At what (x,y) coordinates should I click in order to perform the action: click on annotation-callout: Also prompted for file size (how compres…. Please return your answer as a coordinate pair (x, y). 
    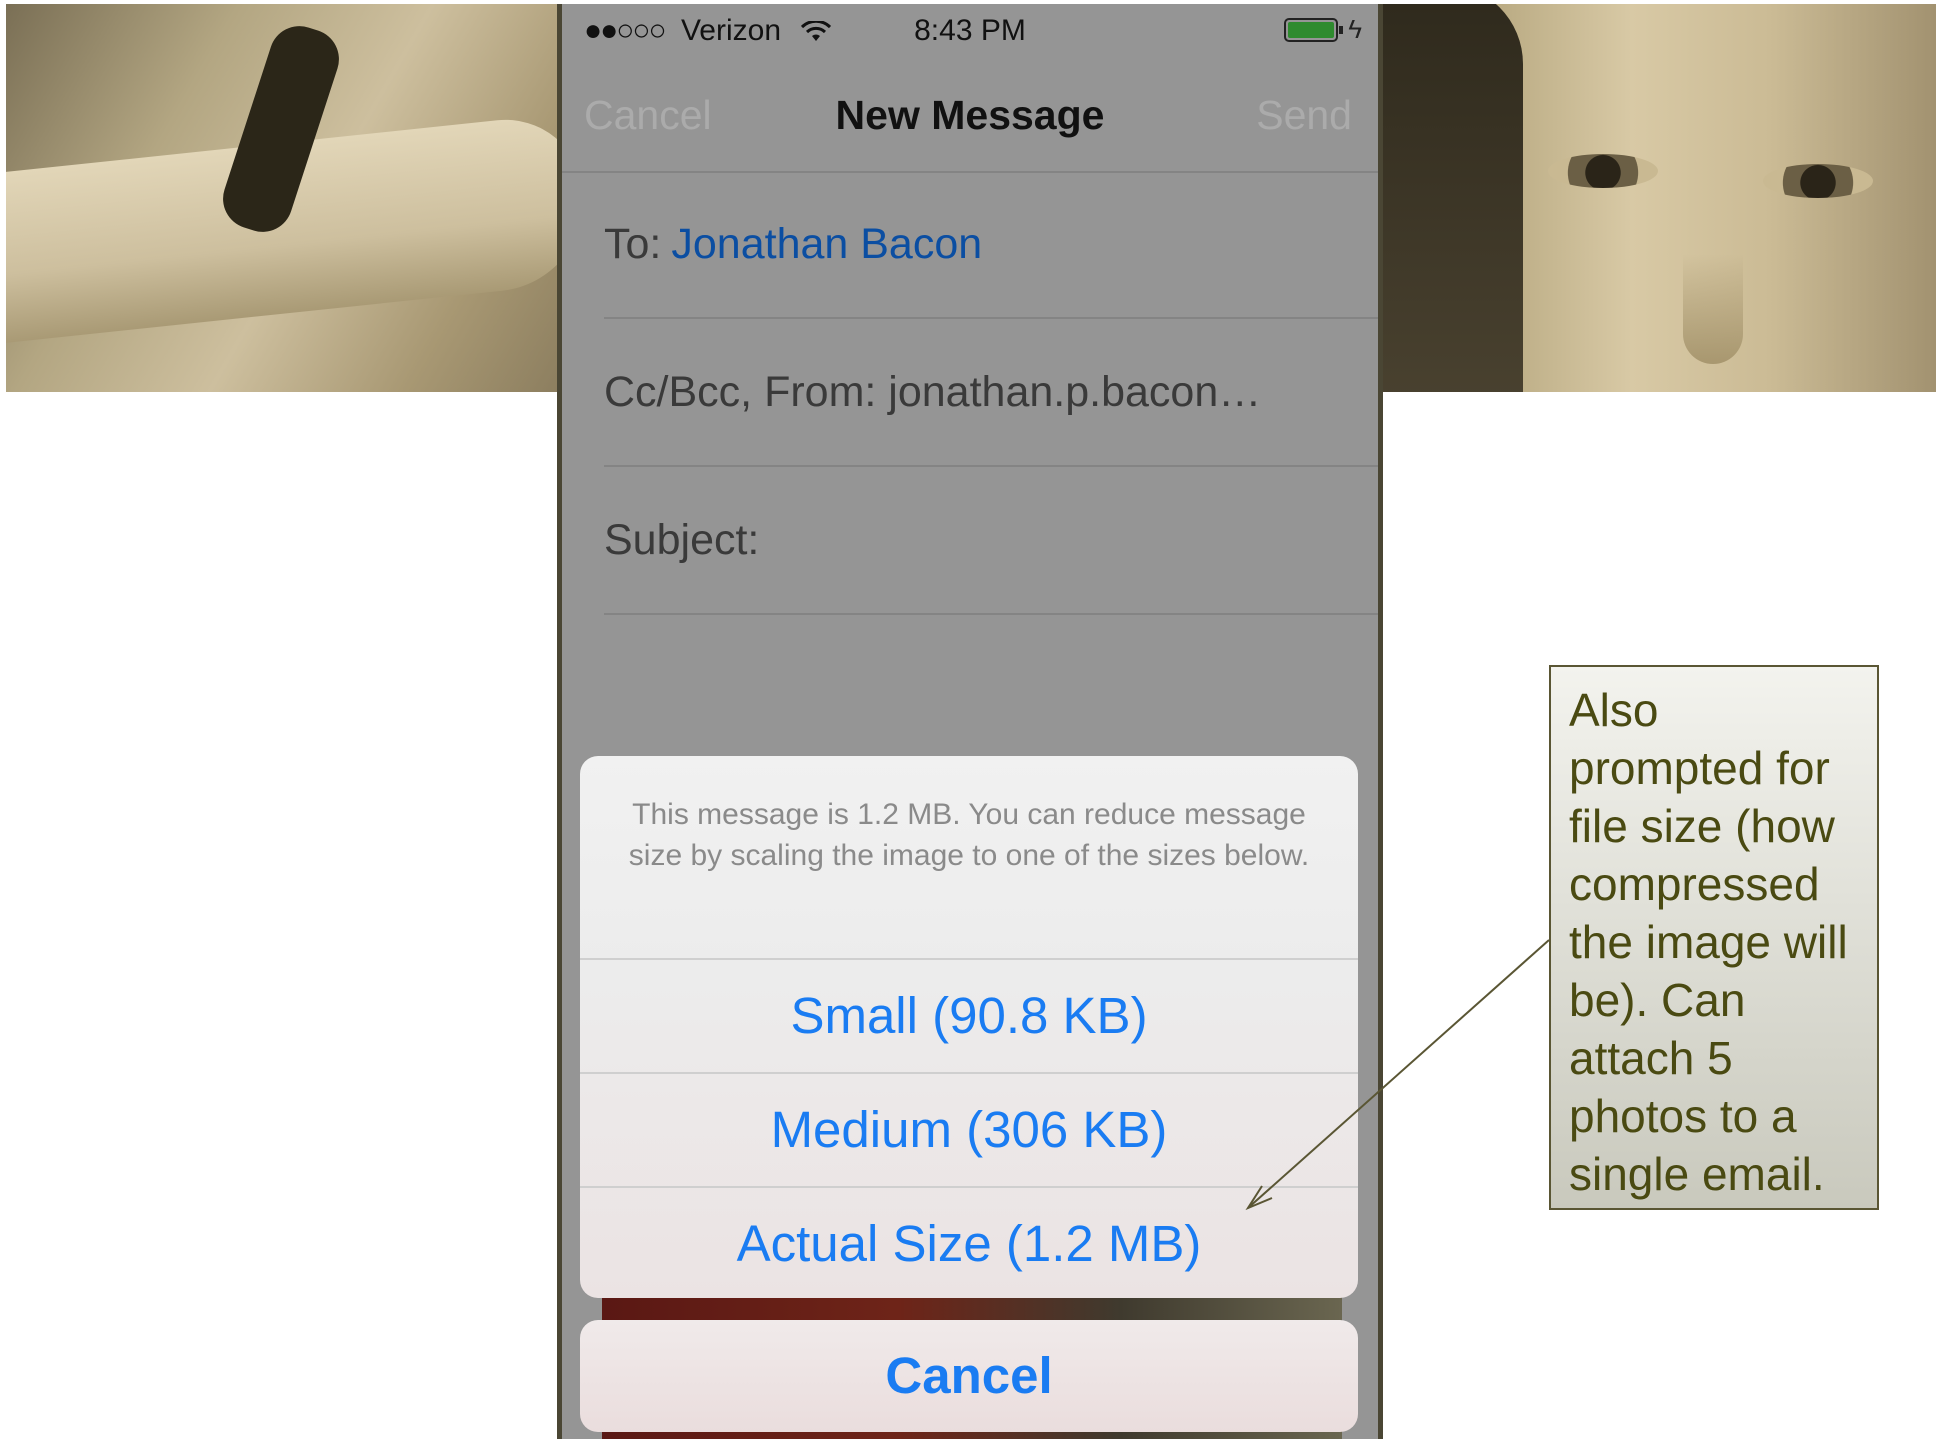
    Looking at the image, I should click on (1714, 937).